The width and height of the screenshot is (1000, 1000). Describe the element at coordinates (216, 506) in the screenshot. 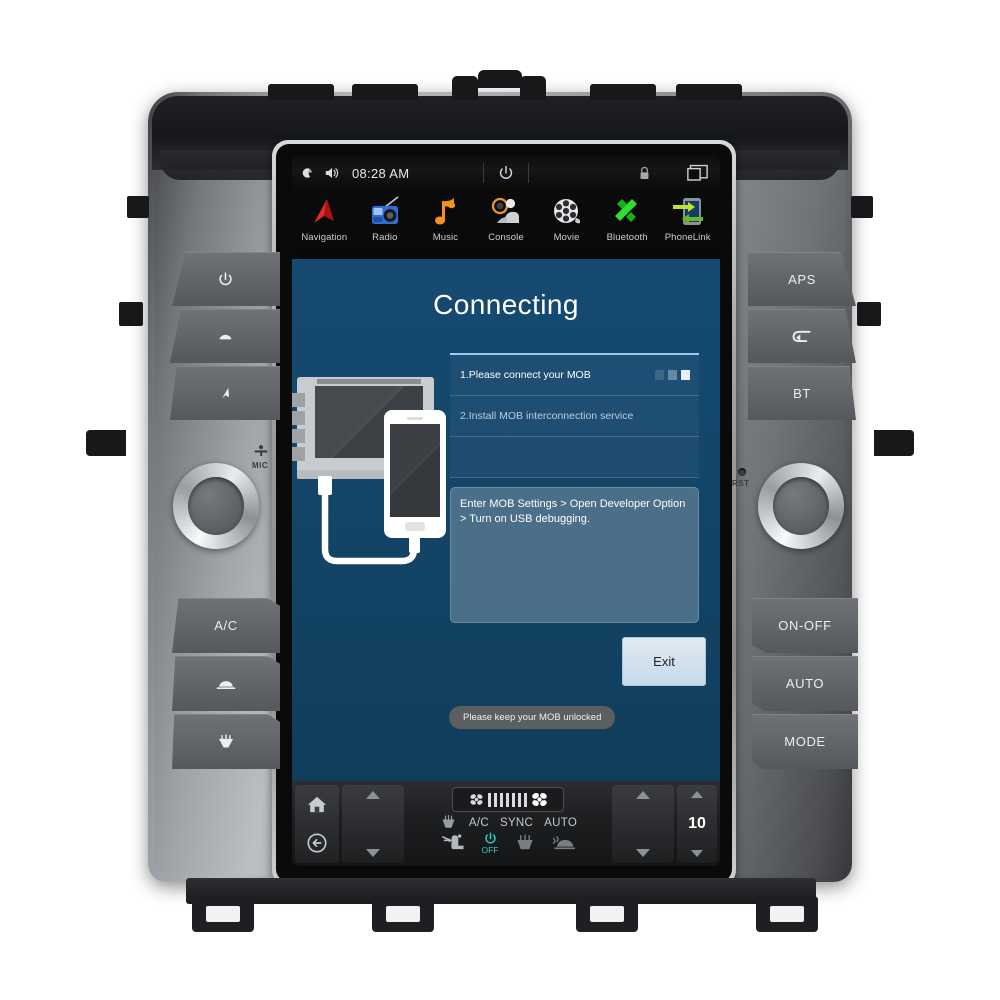

I see `left-volume-knob` at that location.